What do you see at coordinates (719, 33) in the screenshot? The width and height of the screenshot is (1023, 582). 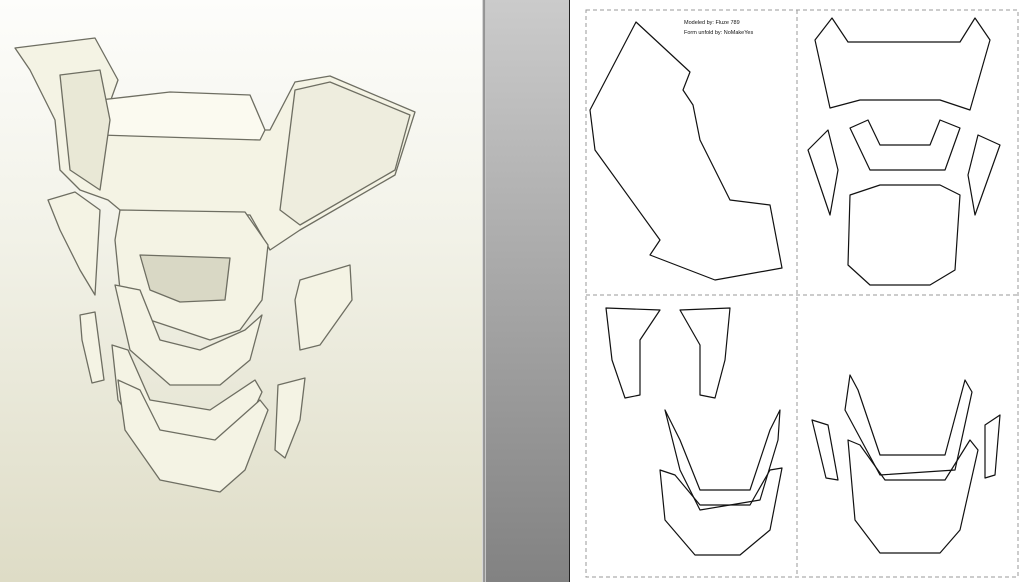 I see `unfold-by-credit: Form unfold by: NoMakeYes` at bounding box center [719, 33].